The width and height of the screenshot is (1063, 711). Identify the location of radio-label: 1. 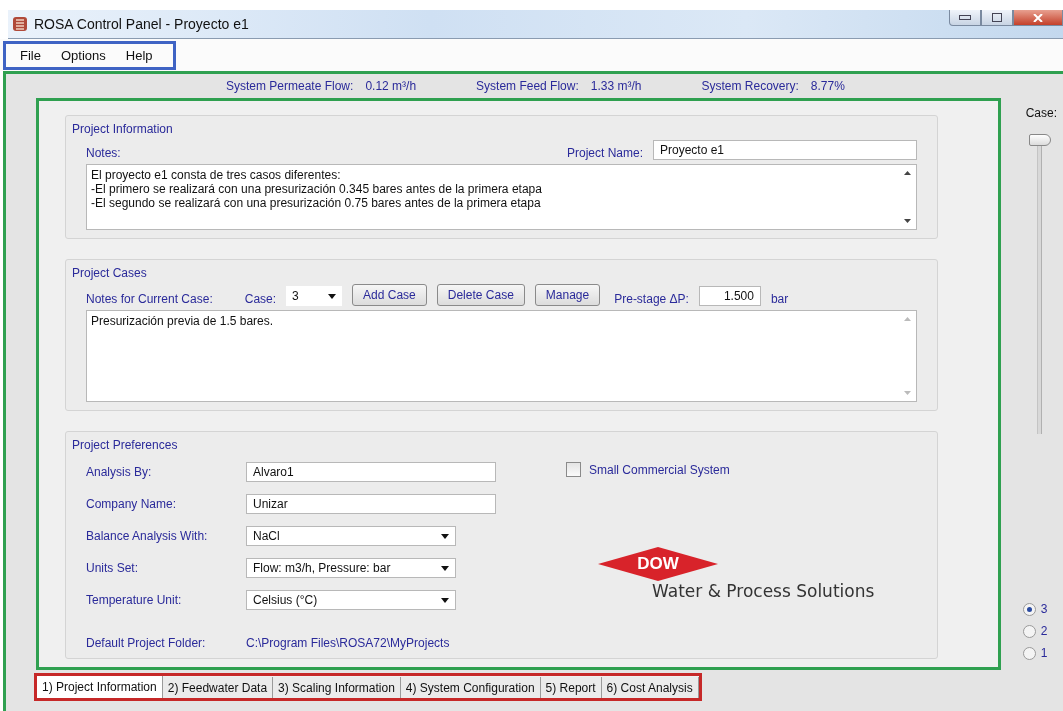
(1044, 653).